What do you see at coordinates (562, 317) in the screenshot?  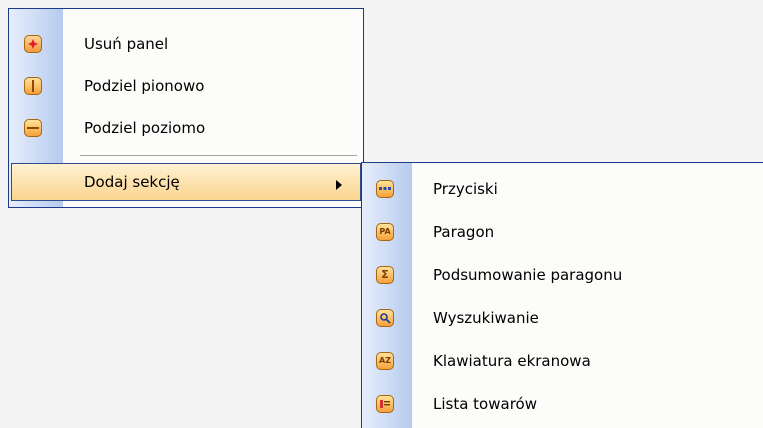 I see `submenu-item-search: Wyszukiwanie` at bounding box center [562, 317].